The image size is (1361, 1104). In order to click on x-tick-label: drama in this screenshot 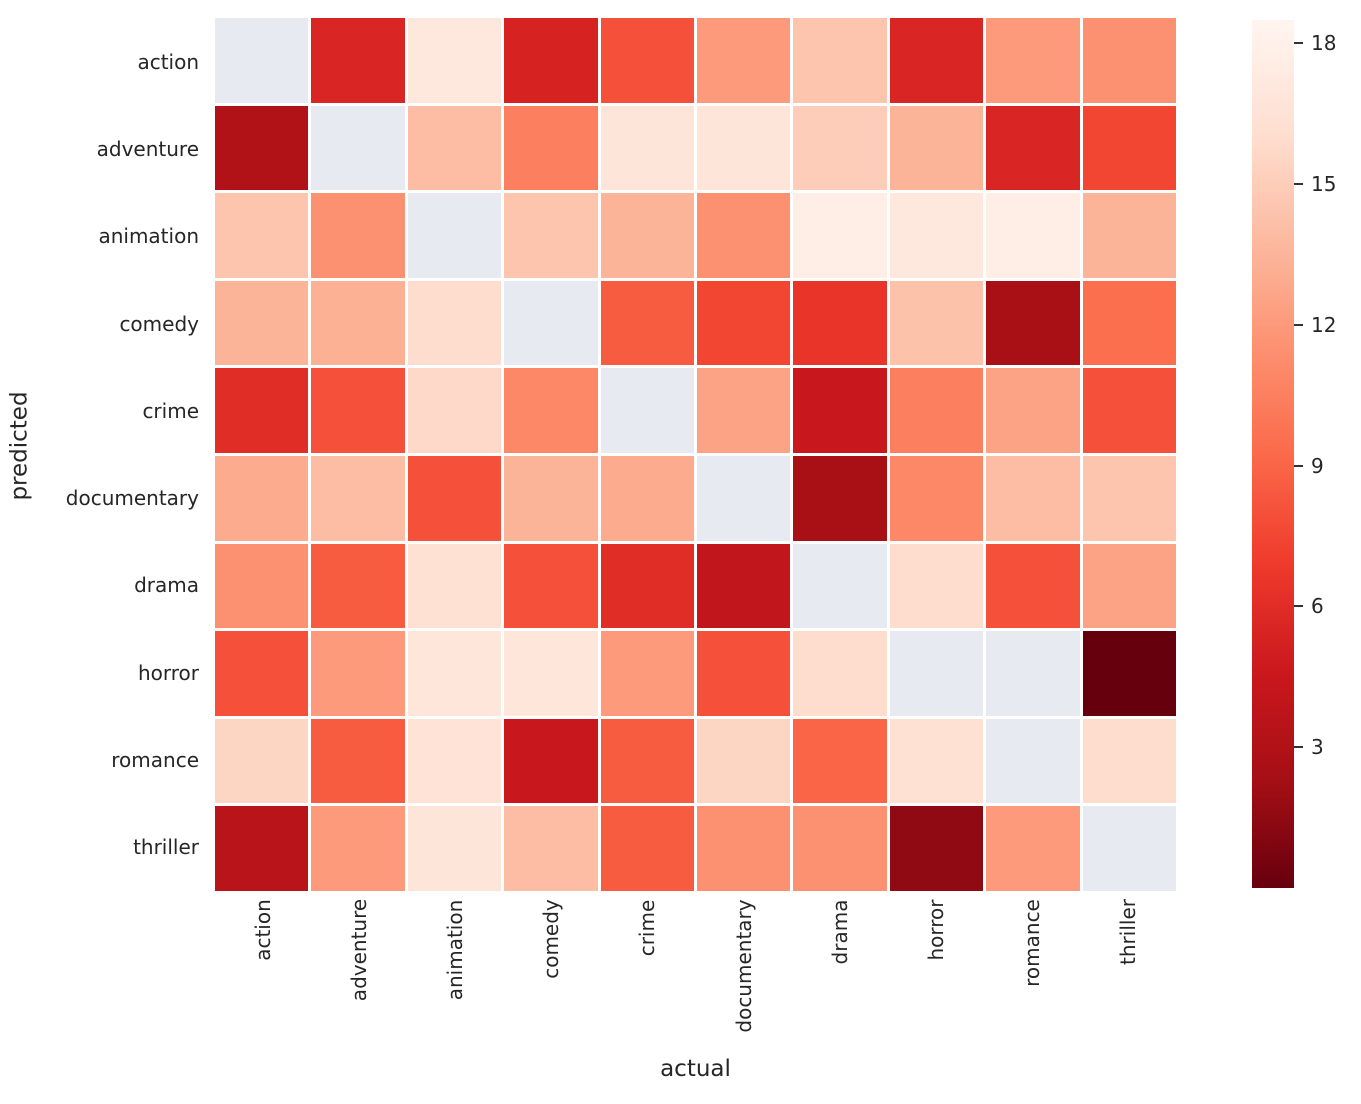, I will do `click(840, 970)`.